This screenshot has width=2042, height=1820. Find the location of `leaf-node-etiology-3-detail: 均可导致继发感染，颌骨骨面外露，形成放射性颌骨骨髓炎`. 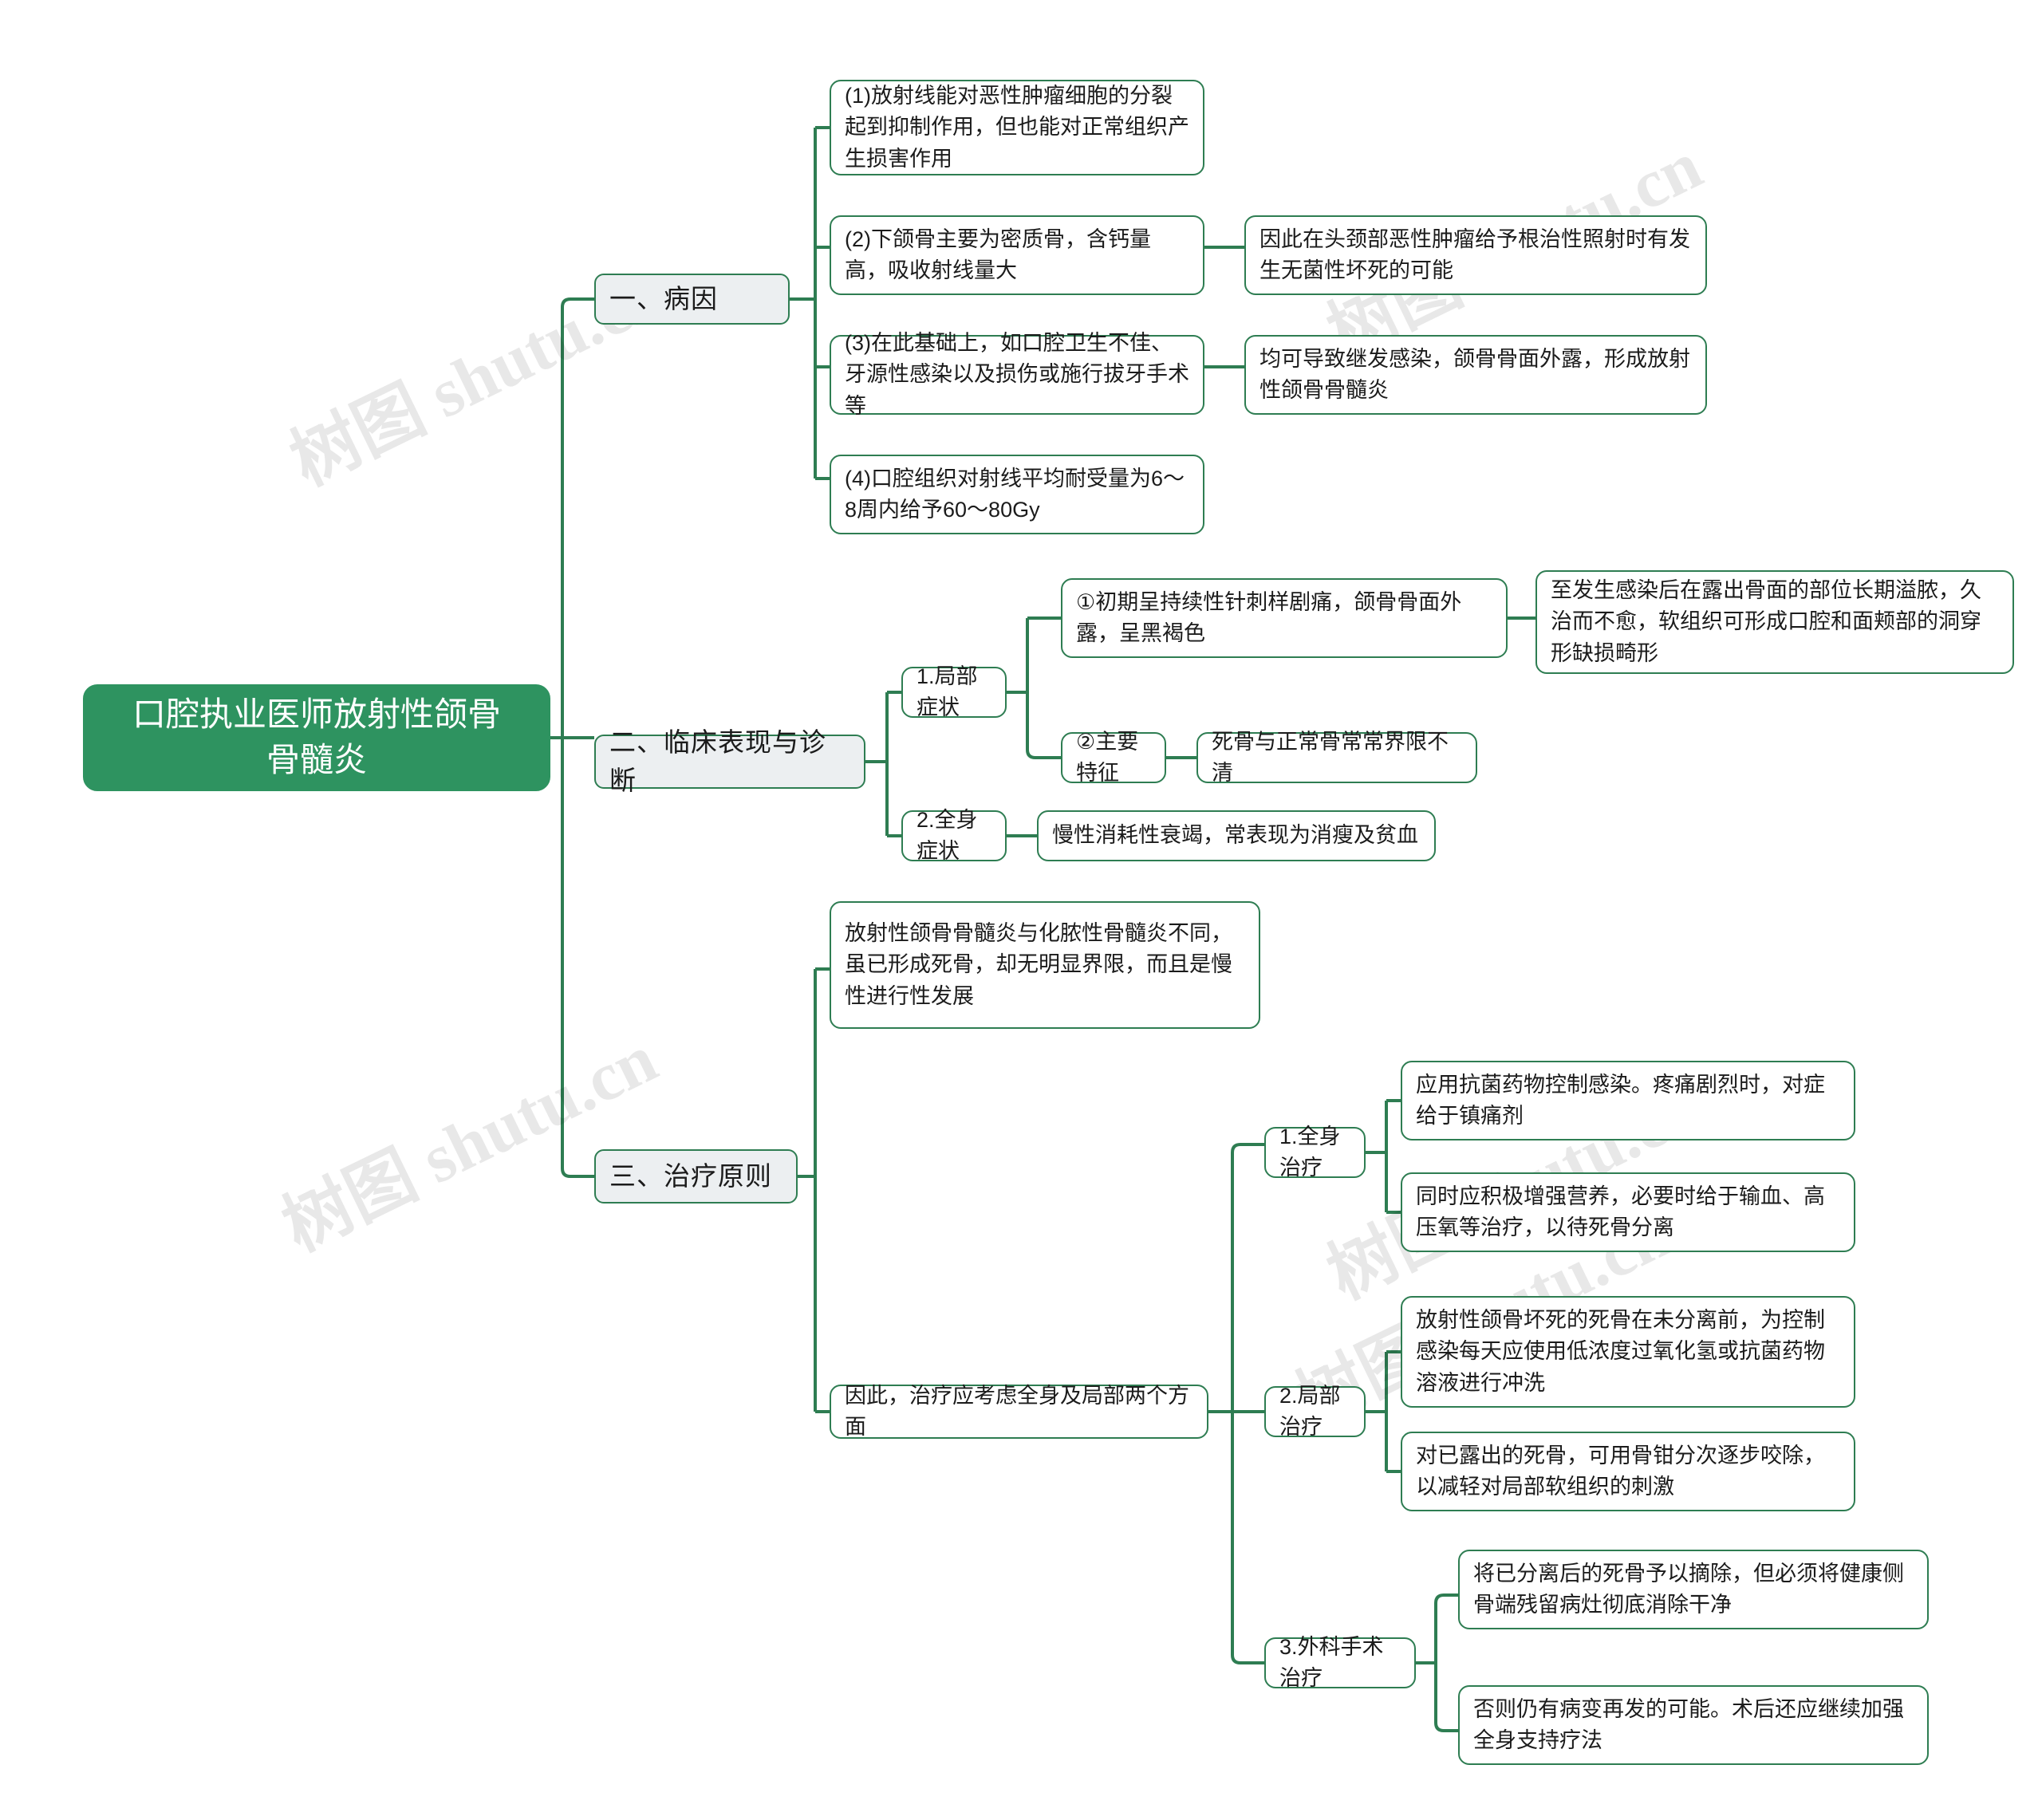

leaf-node-etiology-3-detail: 均可导致继发感染，颌骨骨面外露，形成放射性颌骨骨髓炎 is located at coordinates (1475, 375).